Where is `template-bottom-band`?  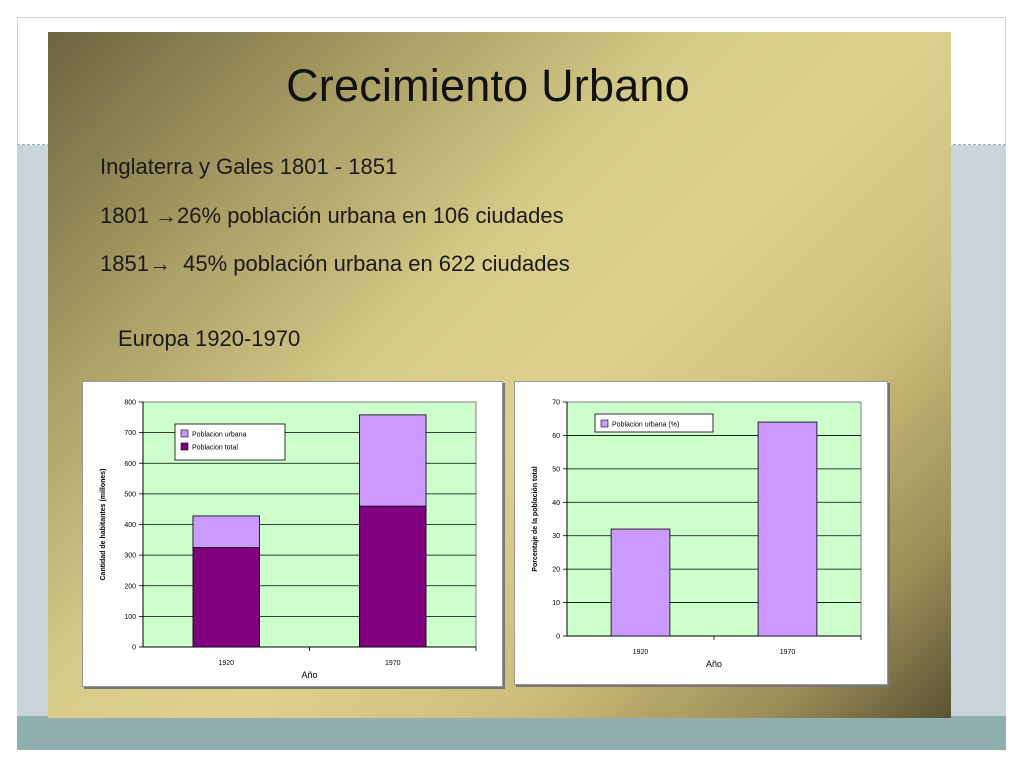
template-bottom-band is located at coordinates (511, 733).